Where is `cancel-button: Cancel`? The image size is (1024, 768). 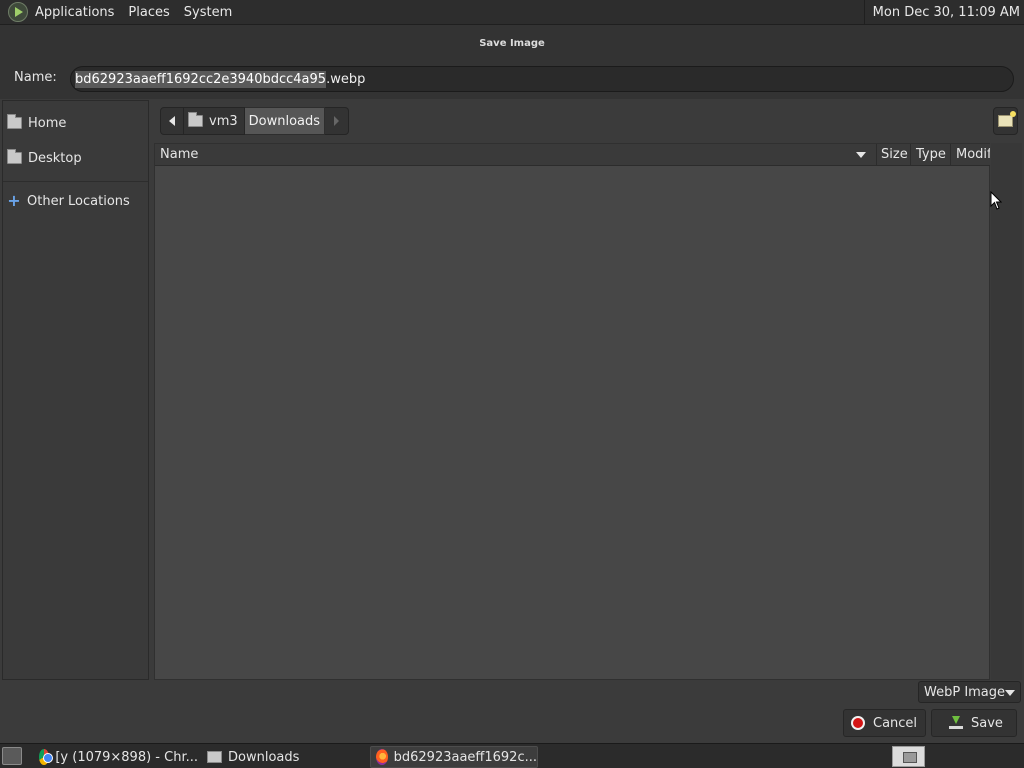 cancel-button: Cancel is located at coordinates (884, 723).